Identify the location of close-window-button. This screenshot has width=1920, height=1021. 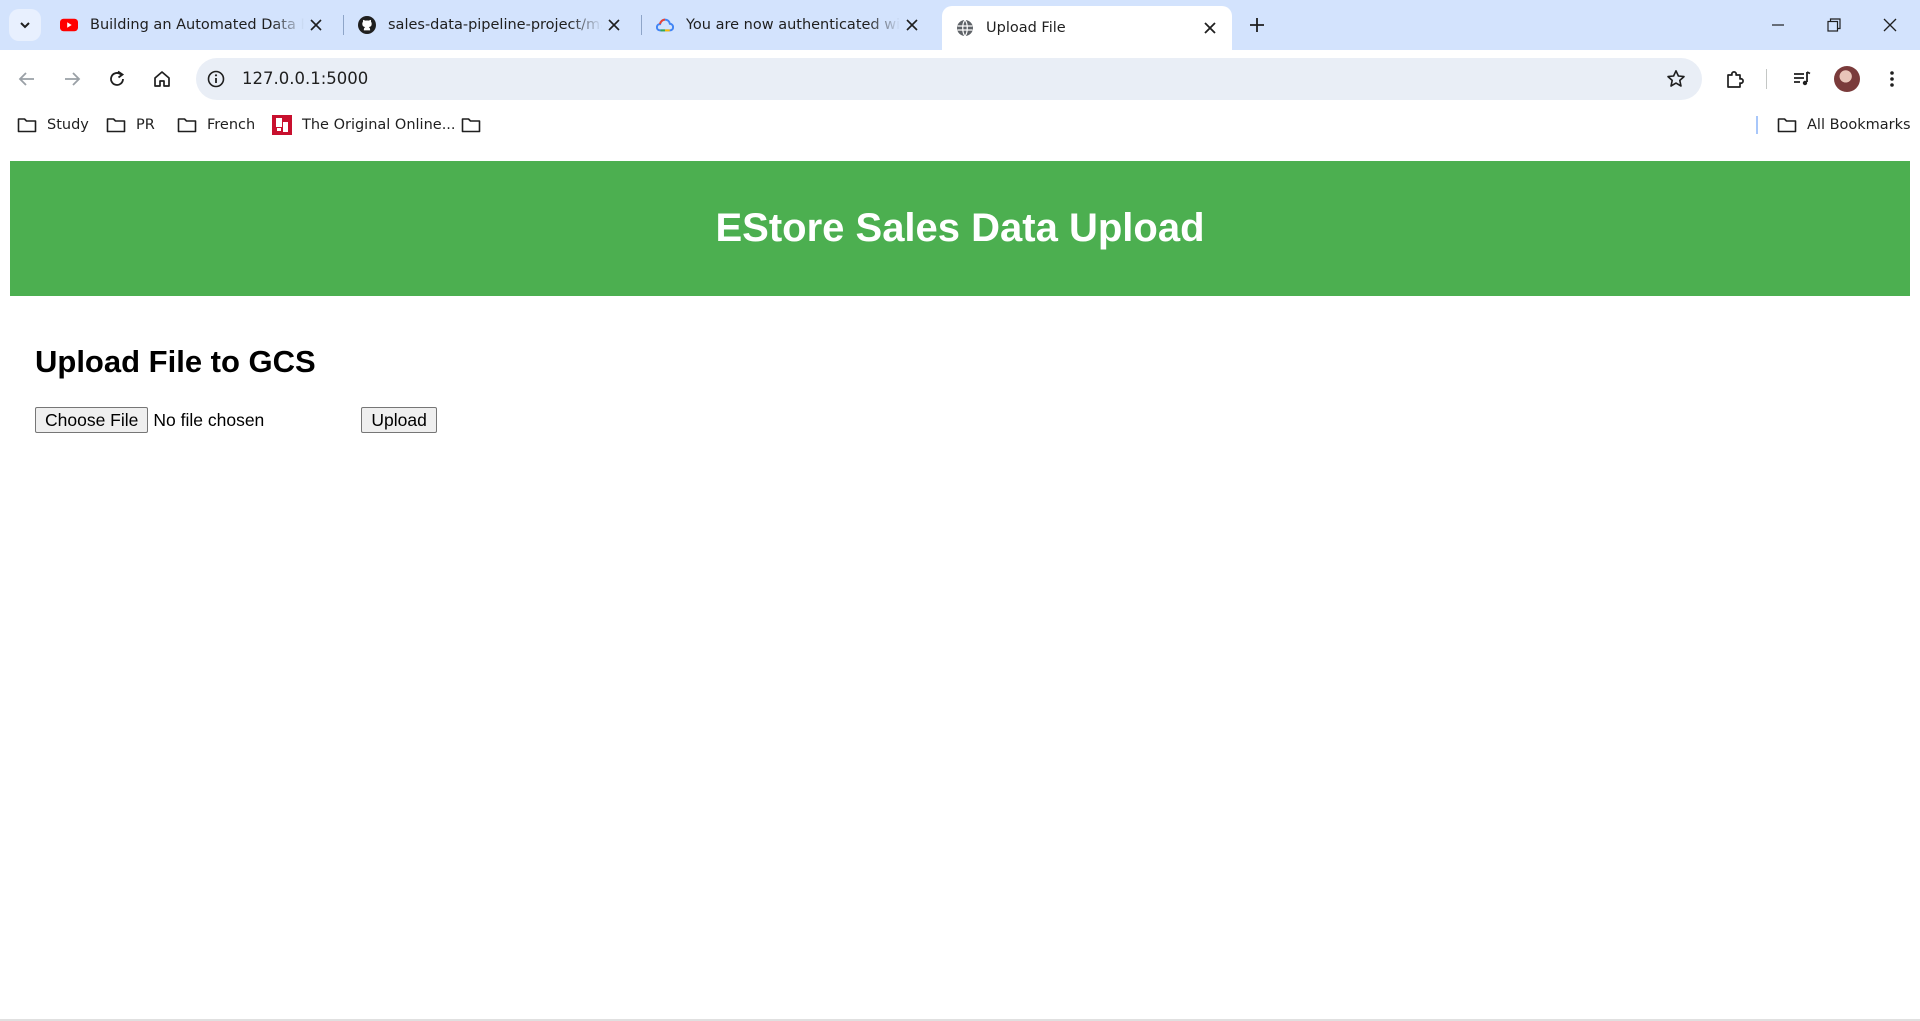
(1890, 25).